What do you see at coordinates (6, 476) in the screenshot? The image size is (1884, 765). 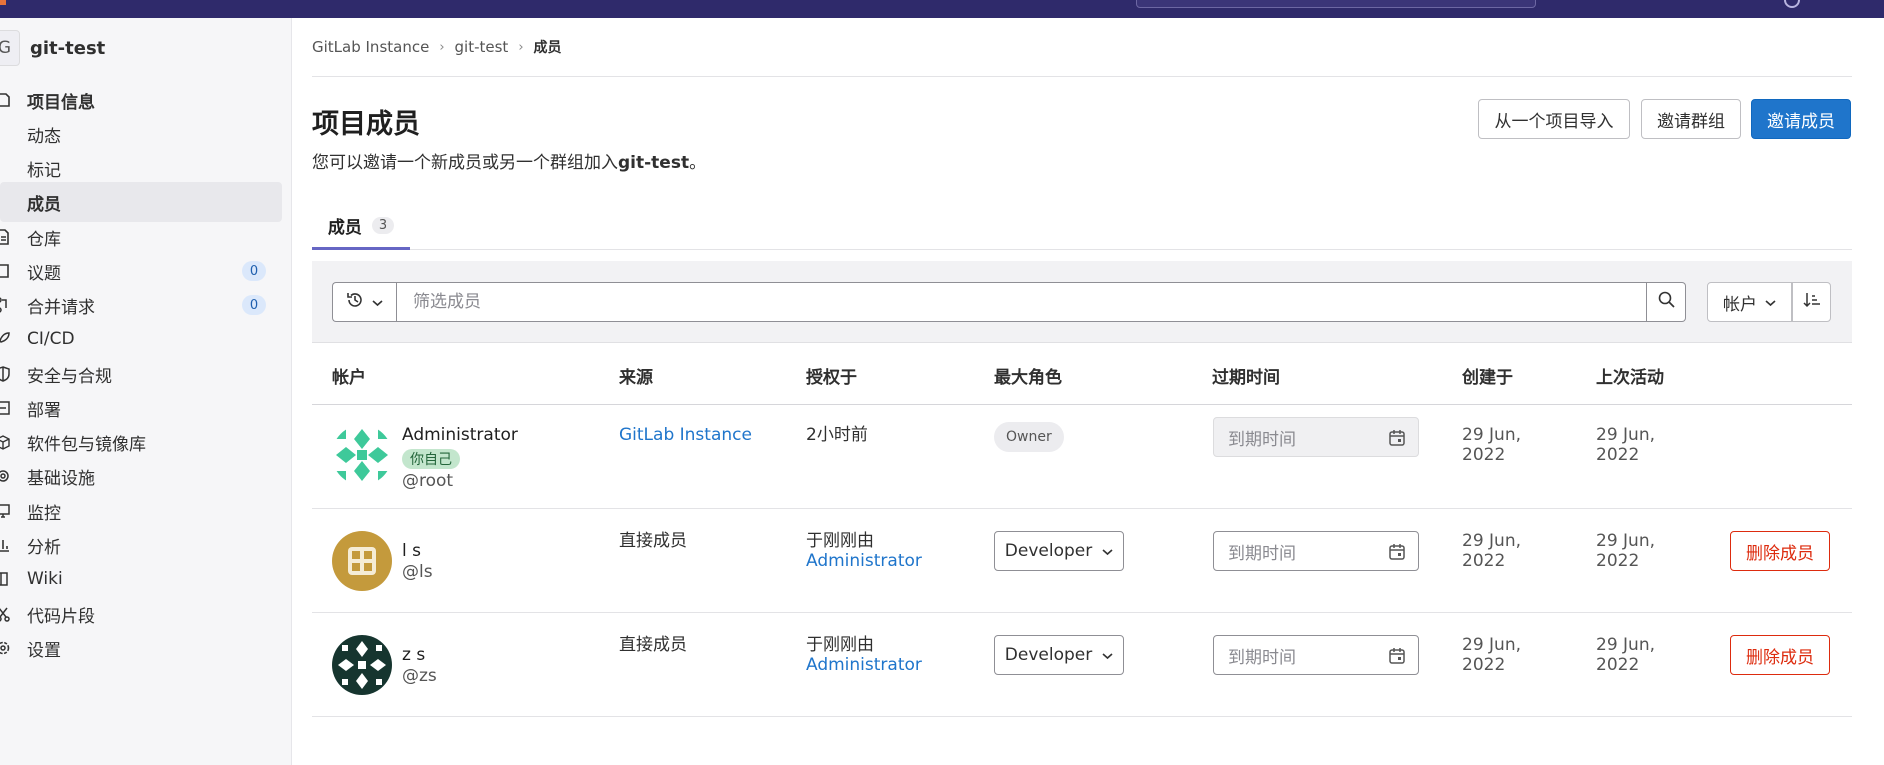 I see `cloud-gear-icon` at bounding box center [6, 476].